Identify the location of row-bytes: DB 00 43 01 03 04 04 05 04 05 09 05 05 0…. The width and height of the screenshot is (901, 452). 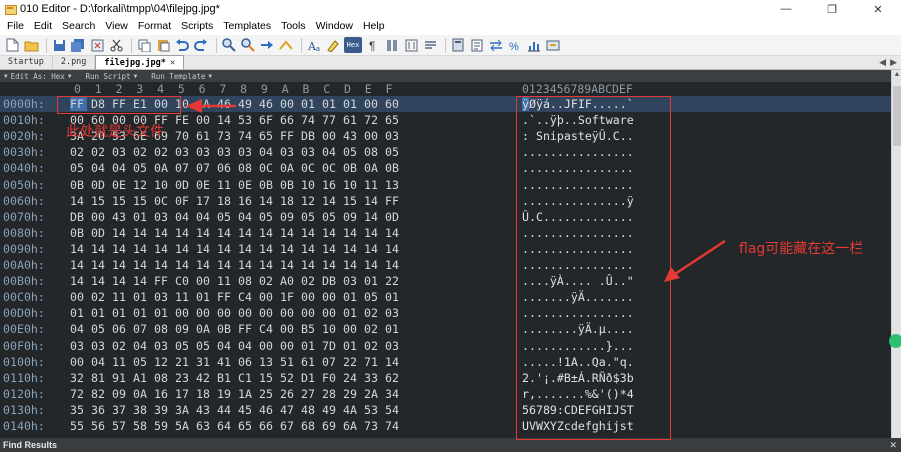
(234, 217).